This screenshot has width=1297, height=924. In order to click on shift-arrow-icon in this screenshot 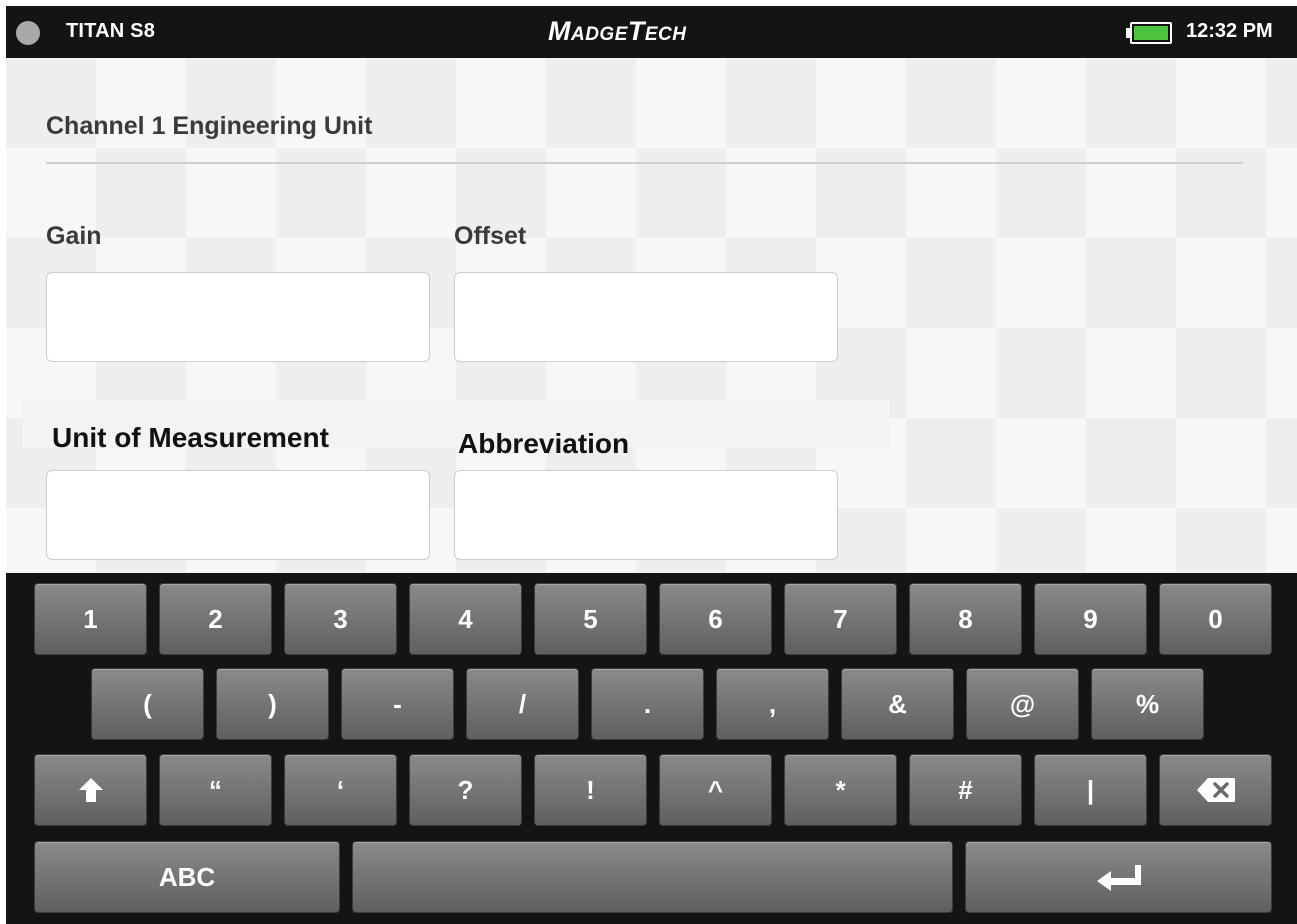, I will do `click(90, 790)`.